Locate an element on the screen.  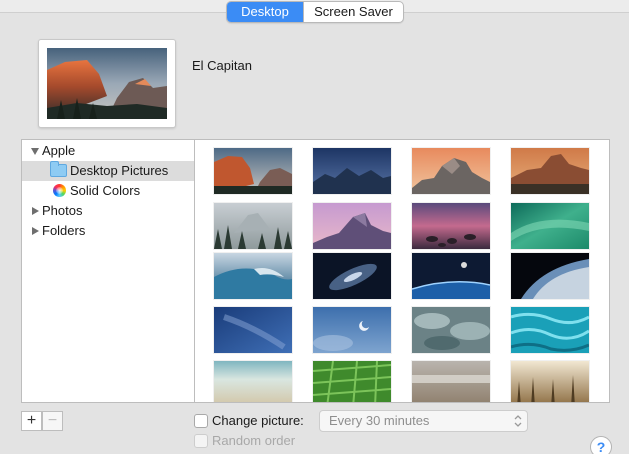
sidebar-item-label: Photos is located at coordinates (62, 210).